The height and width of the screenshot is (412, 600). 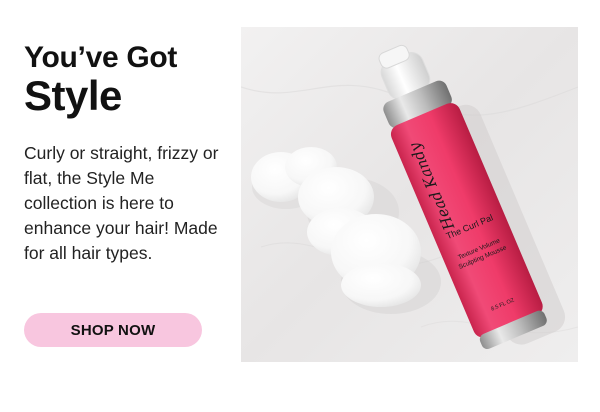 What do you see at coordinates (113, 330) in the screenshot?
I see `shop-now-button: SHOP NOW` at bounding box center [113, 330].